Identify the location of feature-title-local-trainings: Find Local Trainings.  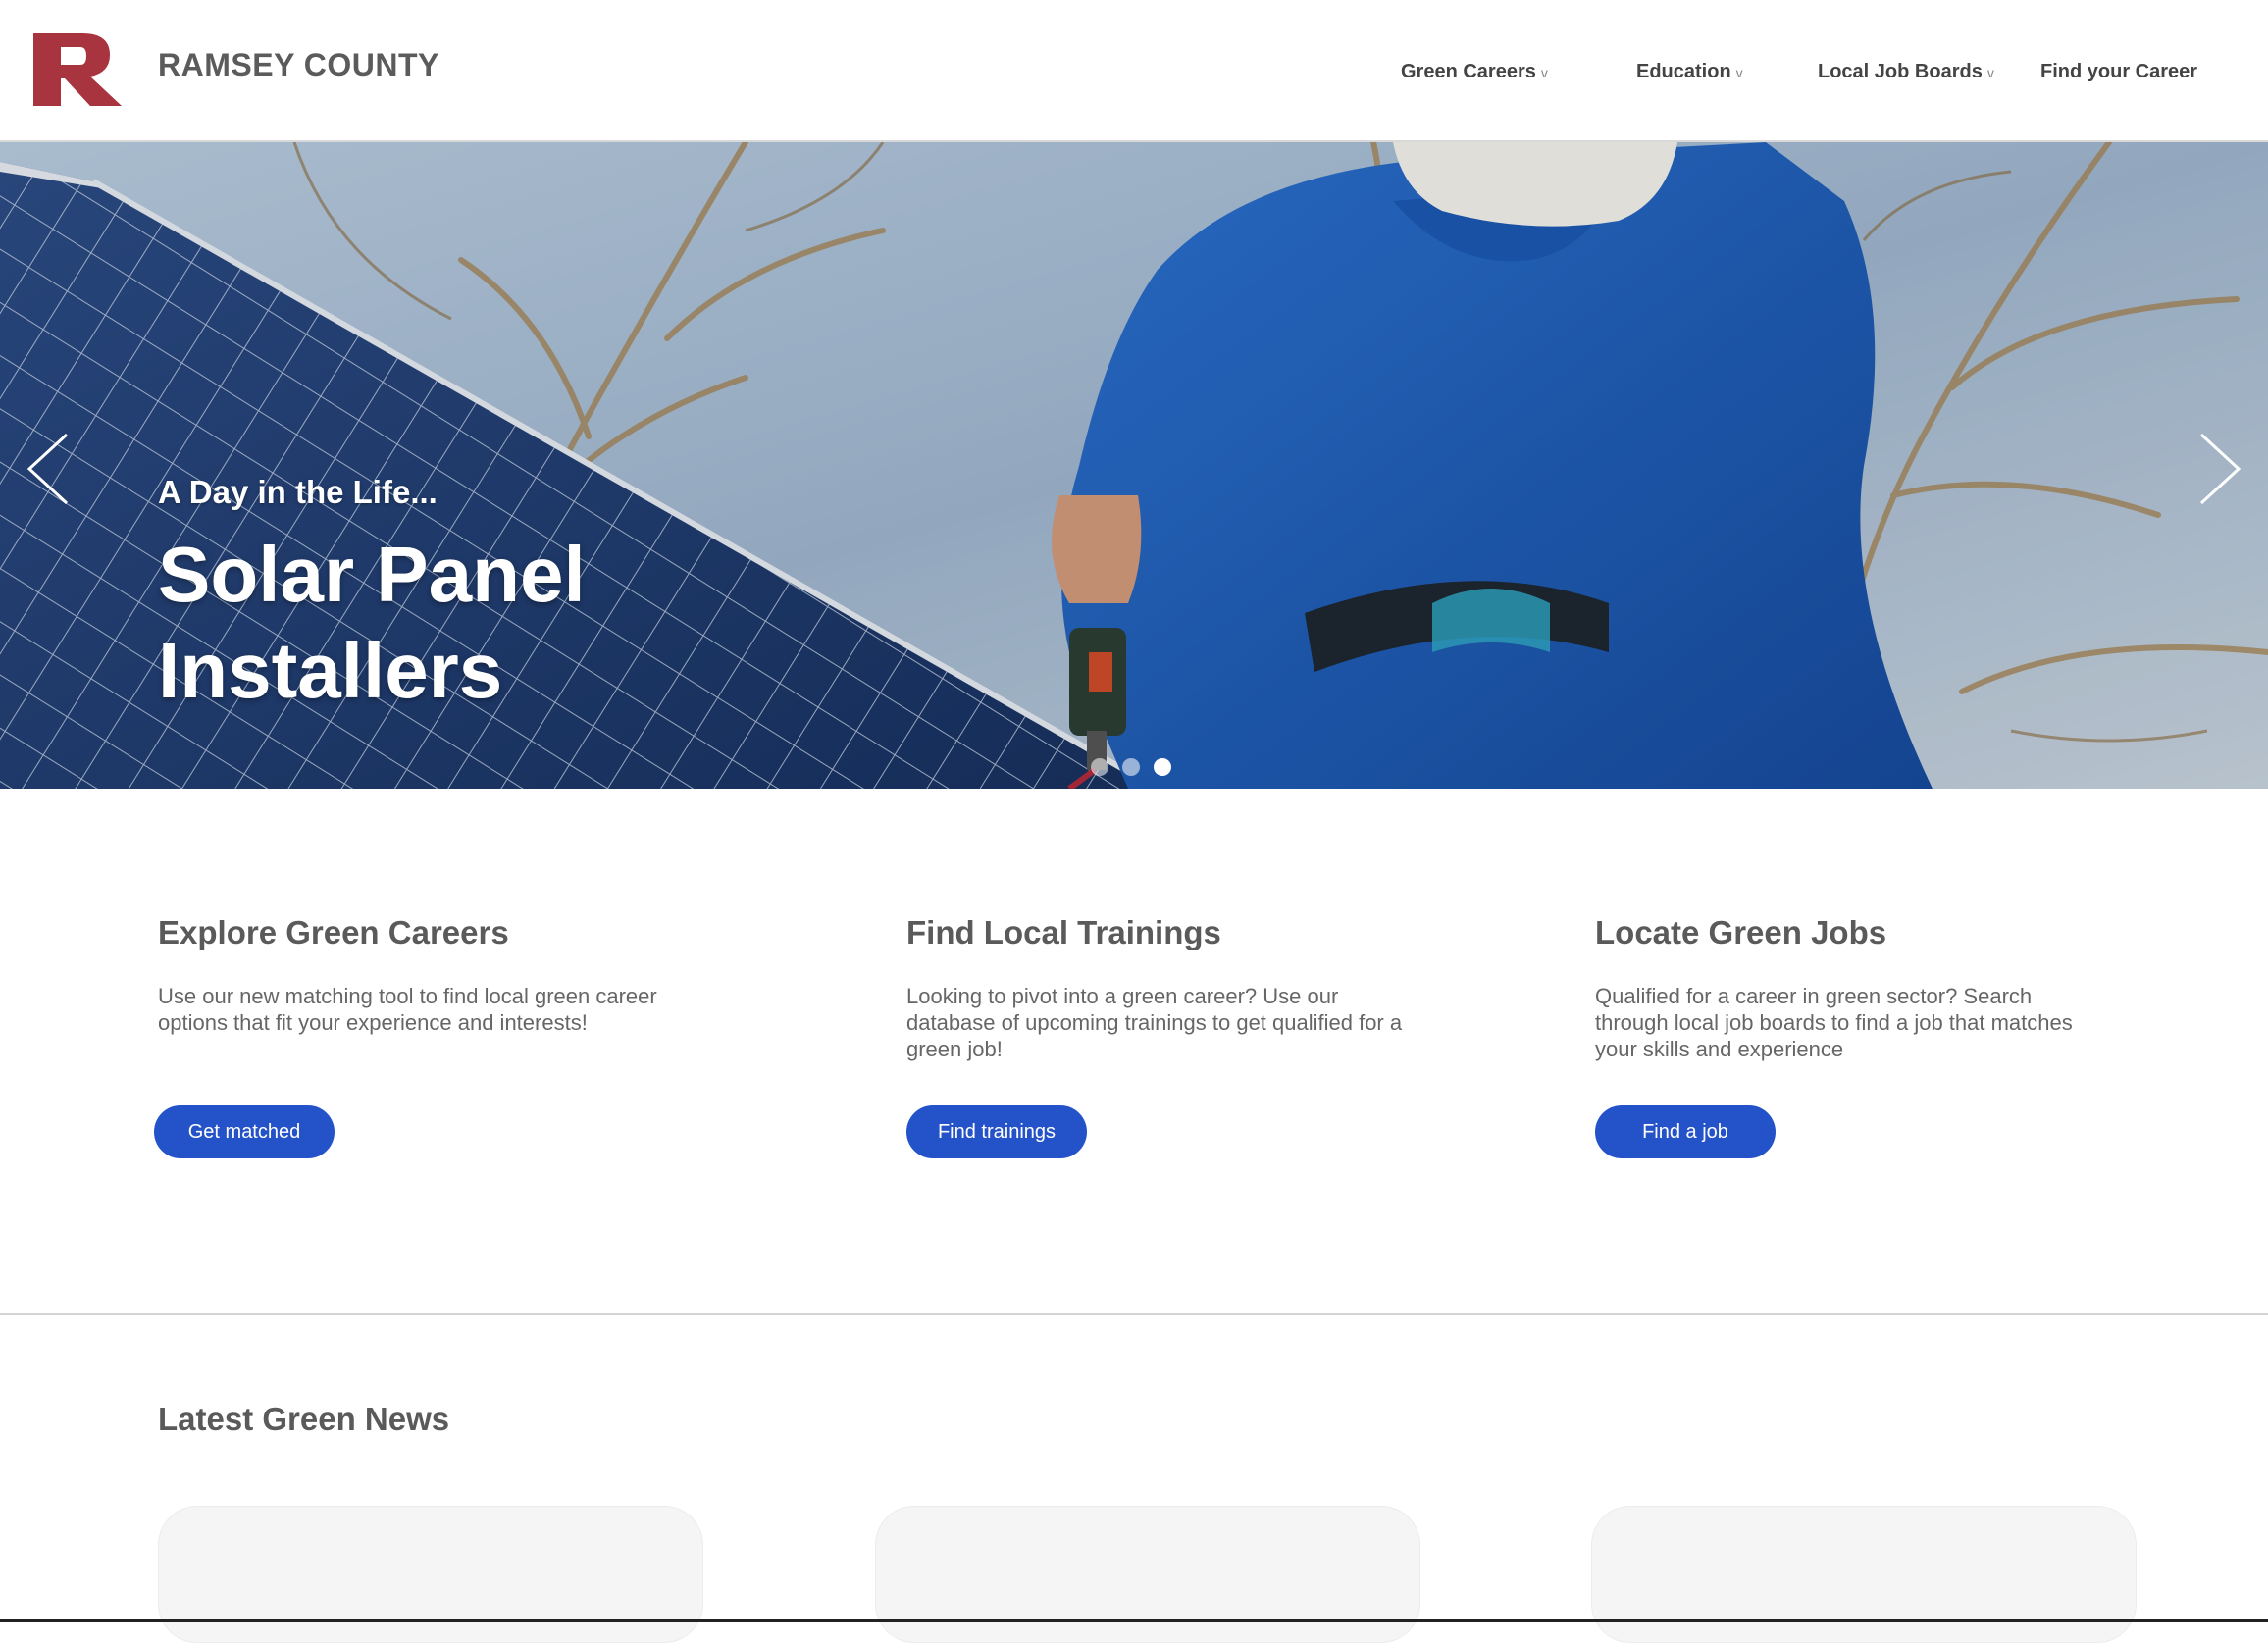
(1064, 932).